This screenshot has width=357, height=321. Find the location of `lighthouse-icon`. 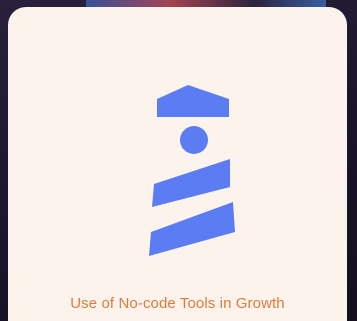

lighthouse-icon is located at coordinates (192, 170).